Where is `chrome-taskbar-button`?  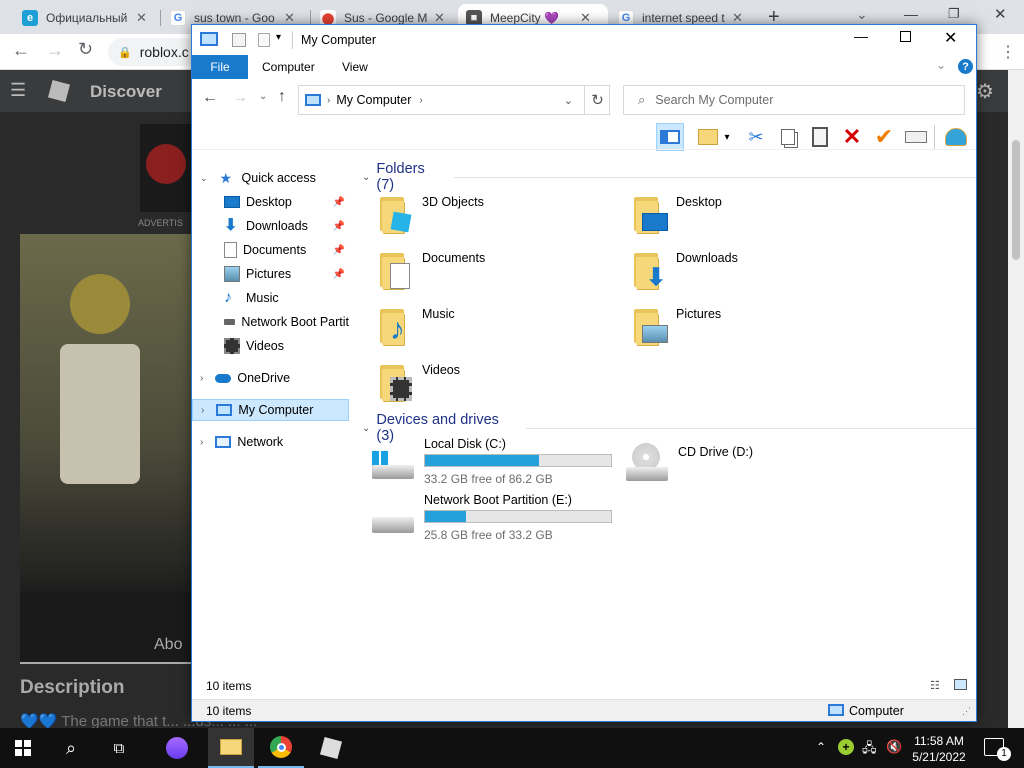
chrome-taskbar-button is located at coordinates (281, 748).